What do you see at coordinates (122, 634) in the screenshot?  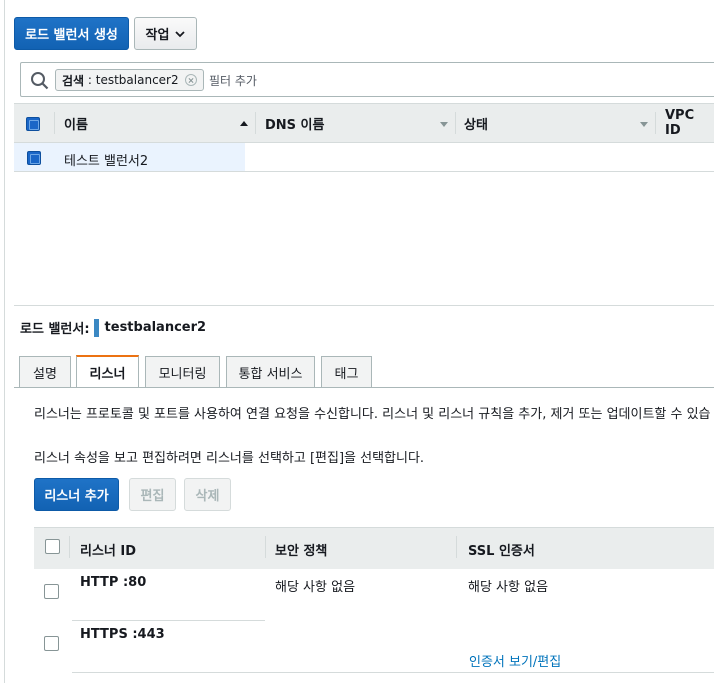 I see `listener-id-cell: HTTPS :443` at bounding box center [122, 634].